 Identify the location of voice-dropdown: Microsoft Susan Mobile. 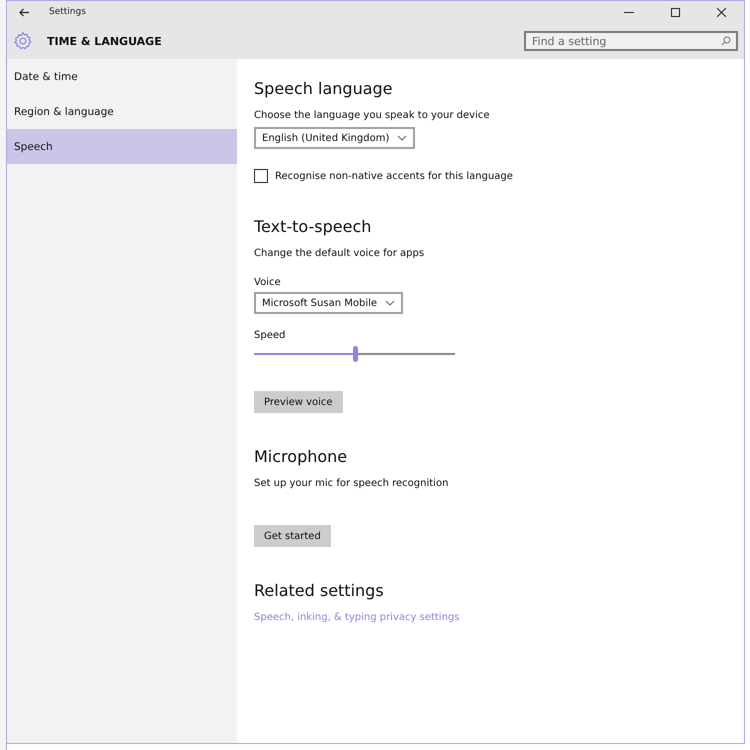
(329, 303).